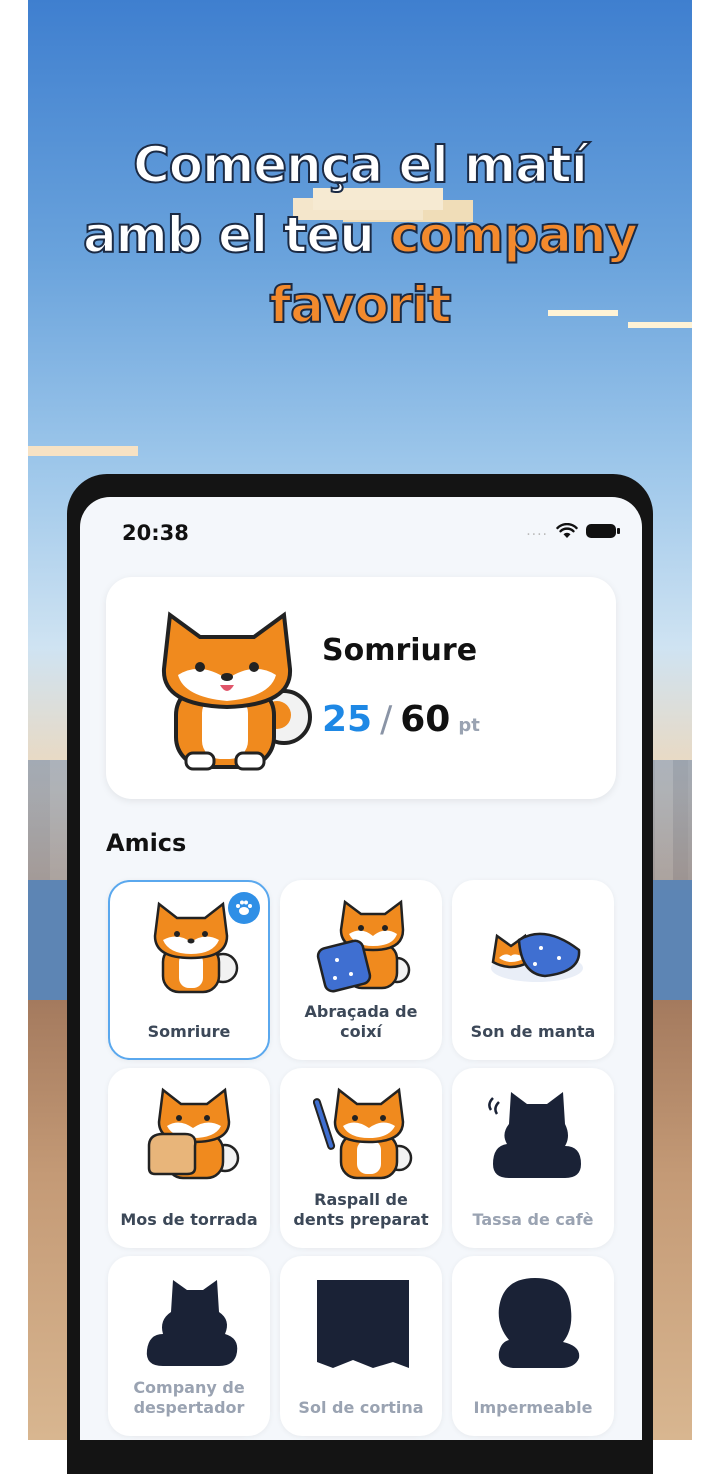 This screenshot has width=720, height=1474. I want to click on headline-line-3: favorit, so click(360, 305).